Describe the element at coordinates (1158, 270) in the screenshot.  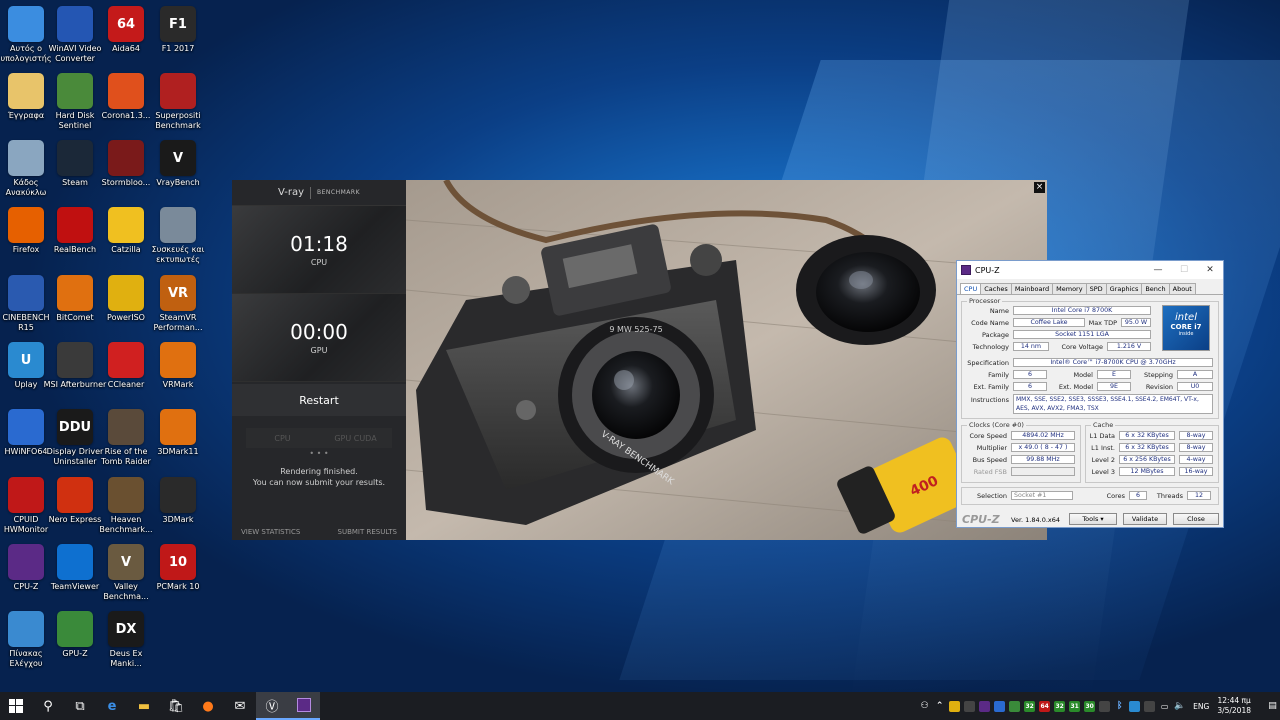
I see `minimize-icon: —` at that location.